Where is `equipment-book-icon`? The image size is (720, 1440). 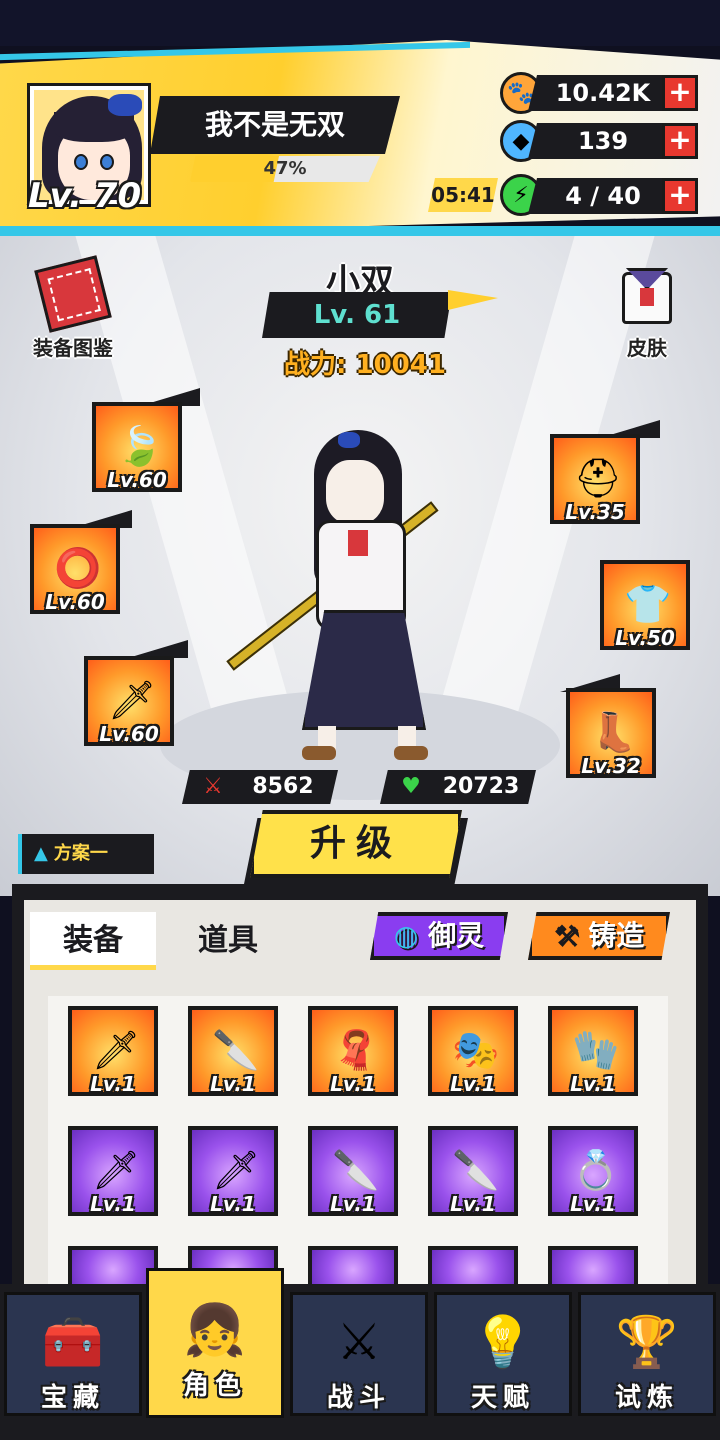 equipment-book-icon is located at coordinates (73, 294).